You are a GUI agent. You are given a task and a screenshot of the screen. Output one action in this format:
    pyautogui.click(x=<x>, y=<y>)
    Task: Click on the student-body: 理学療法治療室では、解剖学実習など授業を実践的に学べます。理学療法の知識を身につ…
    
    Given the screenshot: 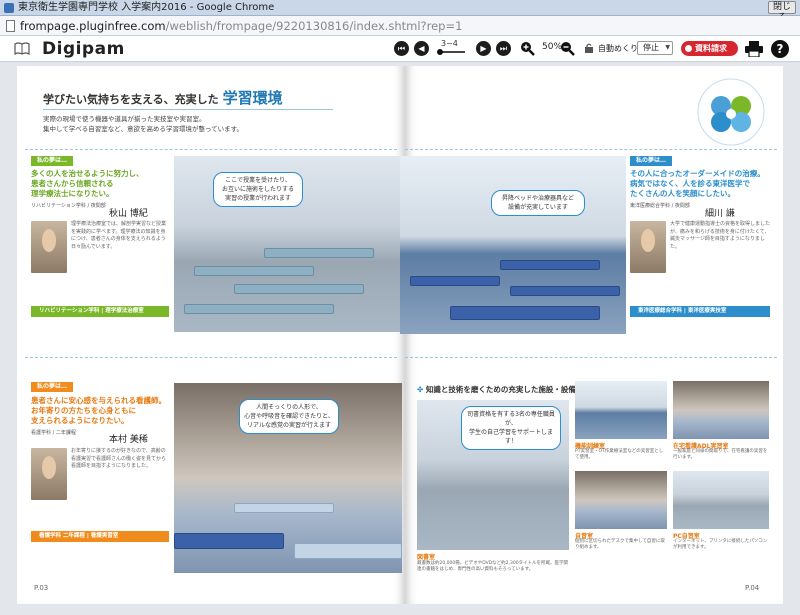 What is the action you would take?
    pyautogui.click(x=119, y=235)
    